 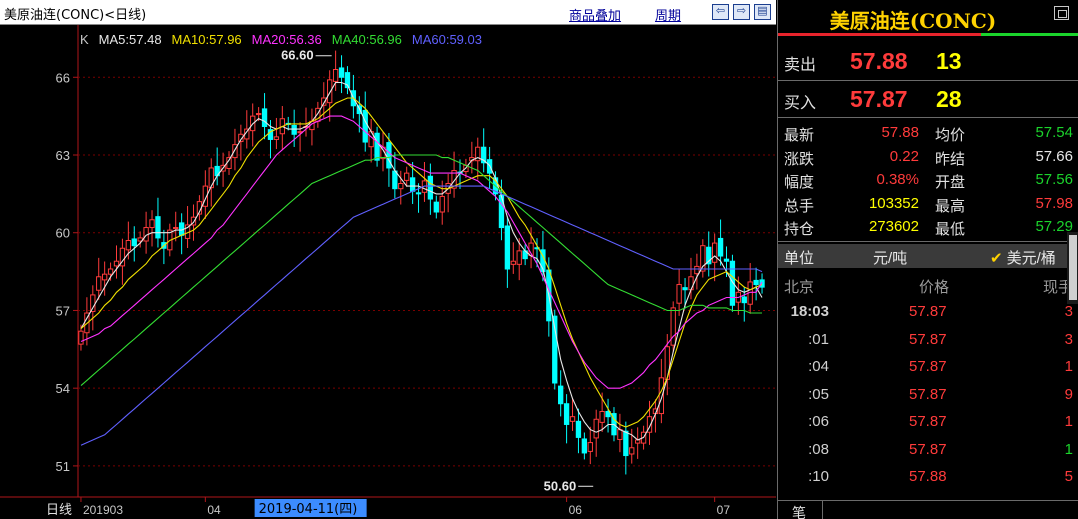 What do you see at coordinates (1054, 203) in the screenshot?
I see `stat-value: 57.98` at bounding box center [1054, 203].